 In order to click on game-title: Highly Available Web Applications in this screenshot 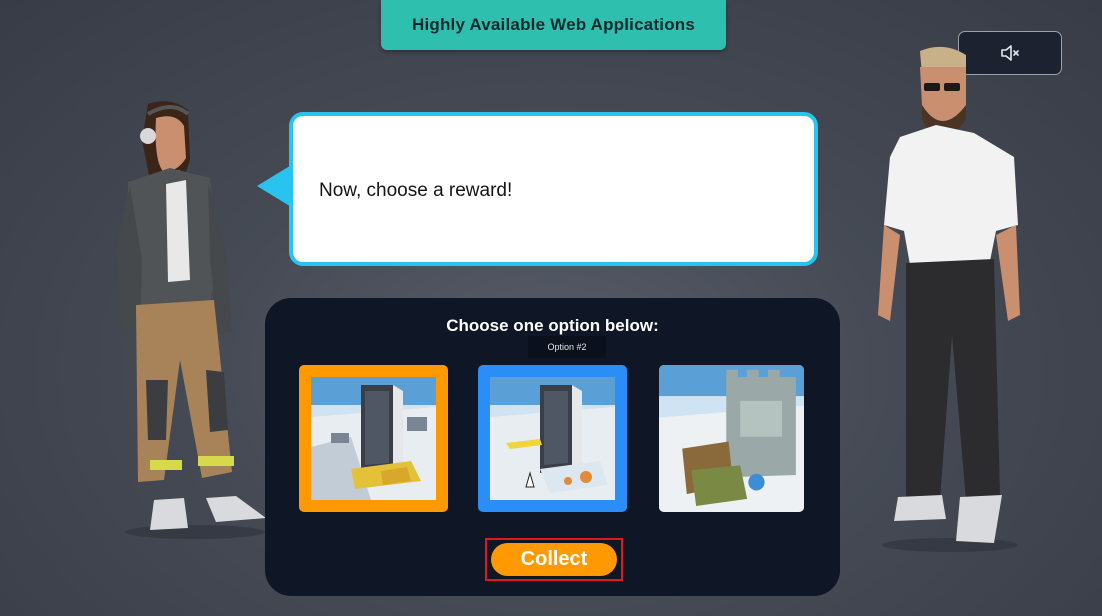, I will do `click(553, 24)`.